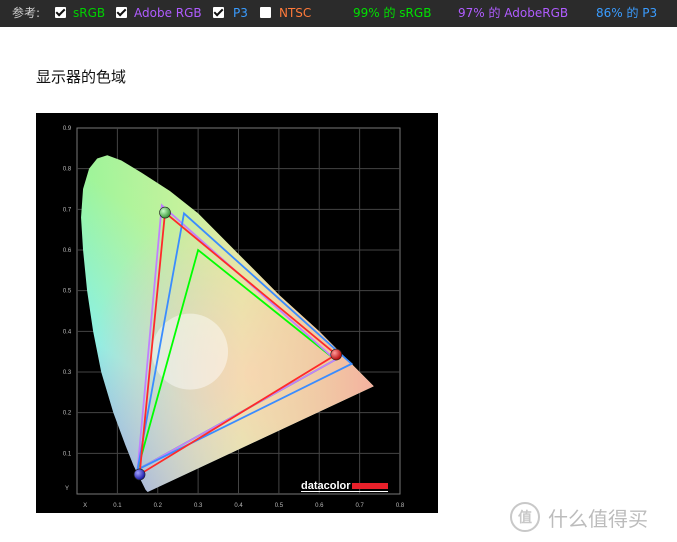 The height and width of the screenshot is (542, 677). Describe the element at coordinates (344, 491) in the screenshot. I see `datacolor-logo-underline` at that location.